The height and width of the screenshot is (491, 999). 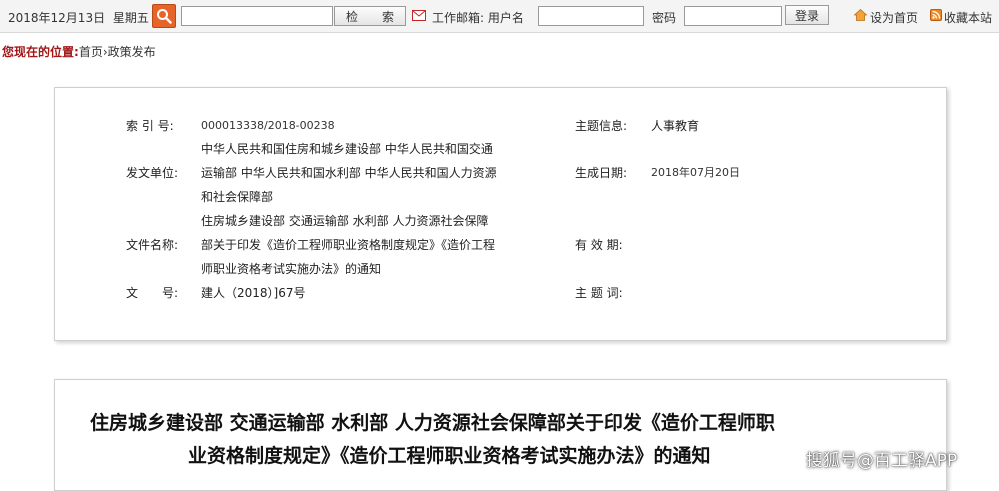 I want to click on file-name-line: 住房城乡建设部 交通运输部 水利部 人力资源社会保障, so click(x=345, y=221).